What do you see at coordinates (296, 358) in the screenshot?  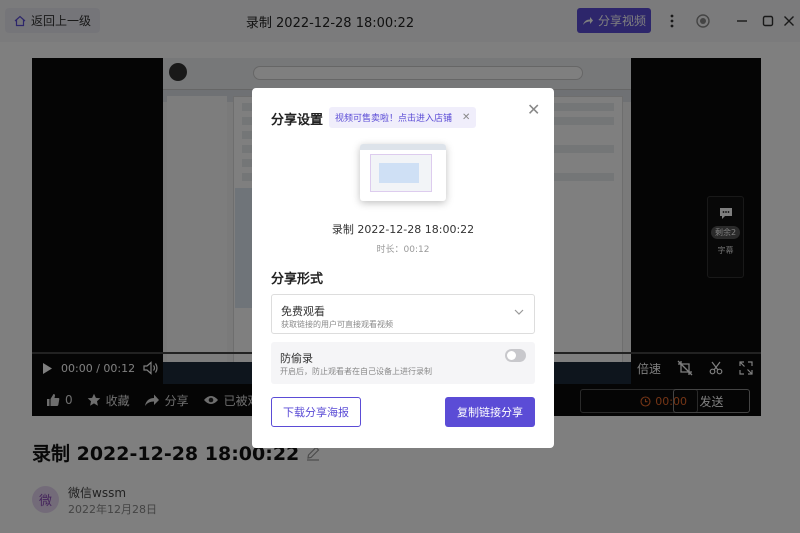 I see `anti-record-label: 防偷录` at bounding box center [296, 358].